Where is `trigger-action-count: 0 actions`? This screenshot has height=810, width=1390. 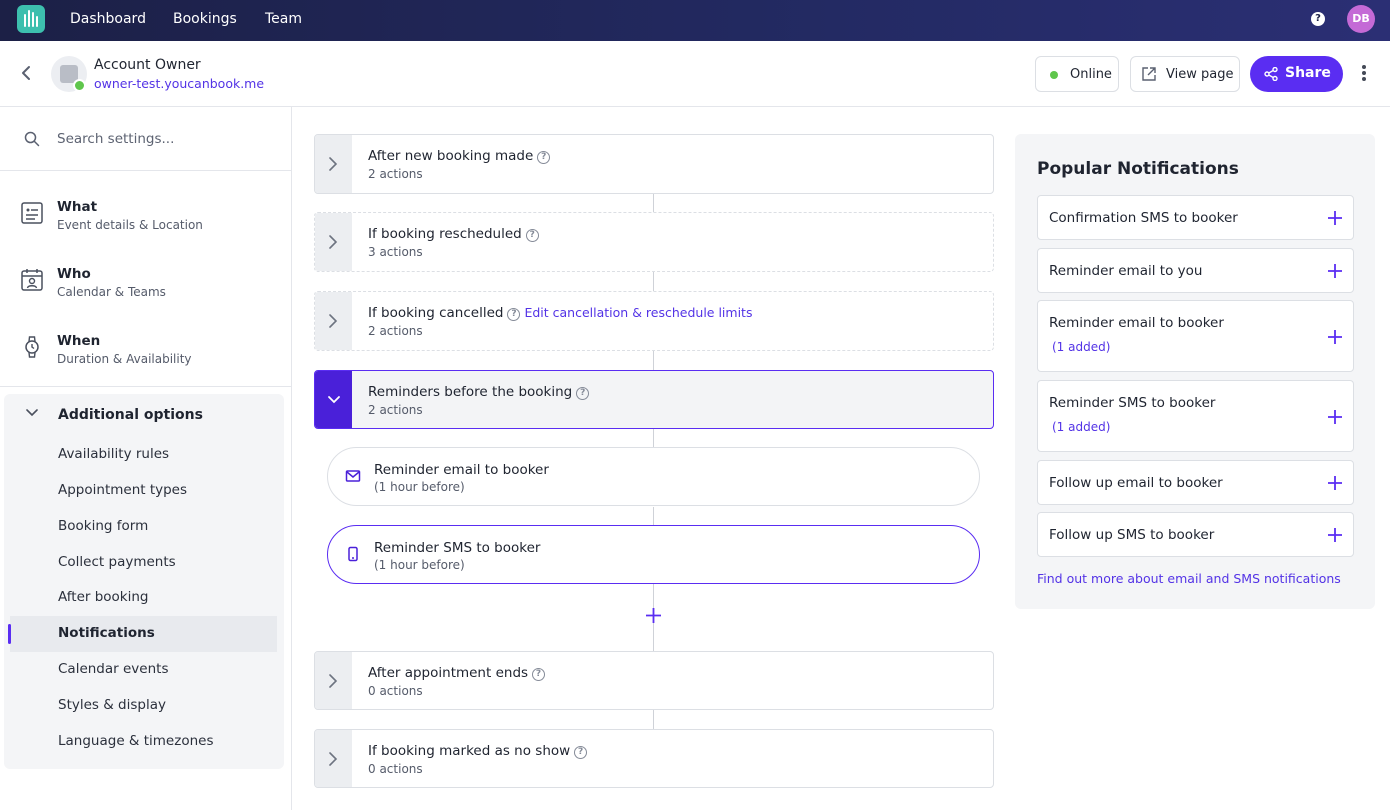
trigger-action-count: 0 actions is located at coordinates (395, 691).